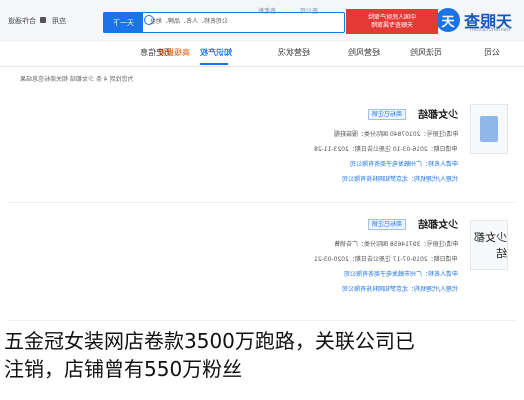 This screenshot has width=524, height=400. What do you see at coordinates (209, 341) in the screenshot?
I see `caption-line-1: 五金冠女装网店卷款3500万跑路，关联公司已` at bounding box center [209, 341].